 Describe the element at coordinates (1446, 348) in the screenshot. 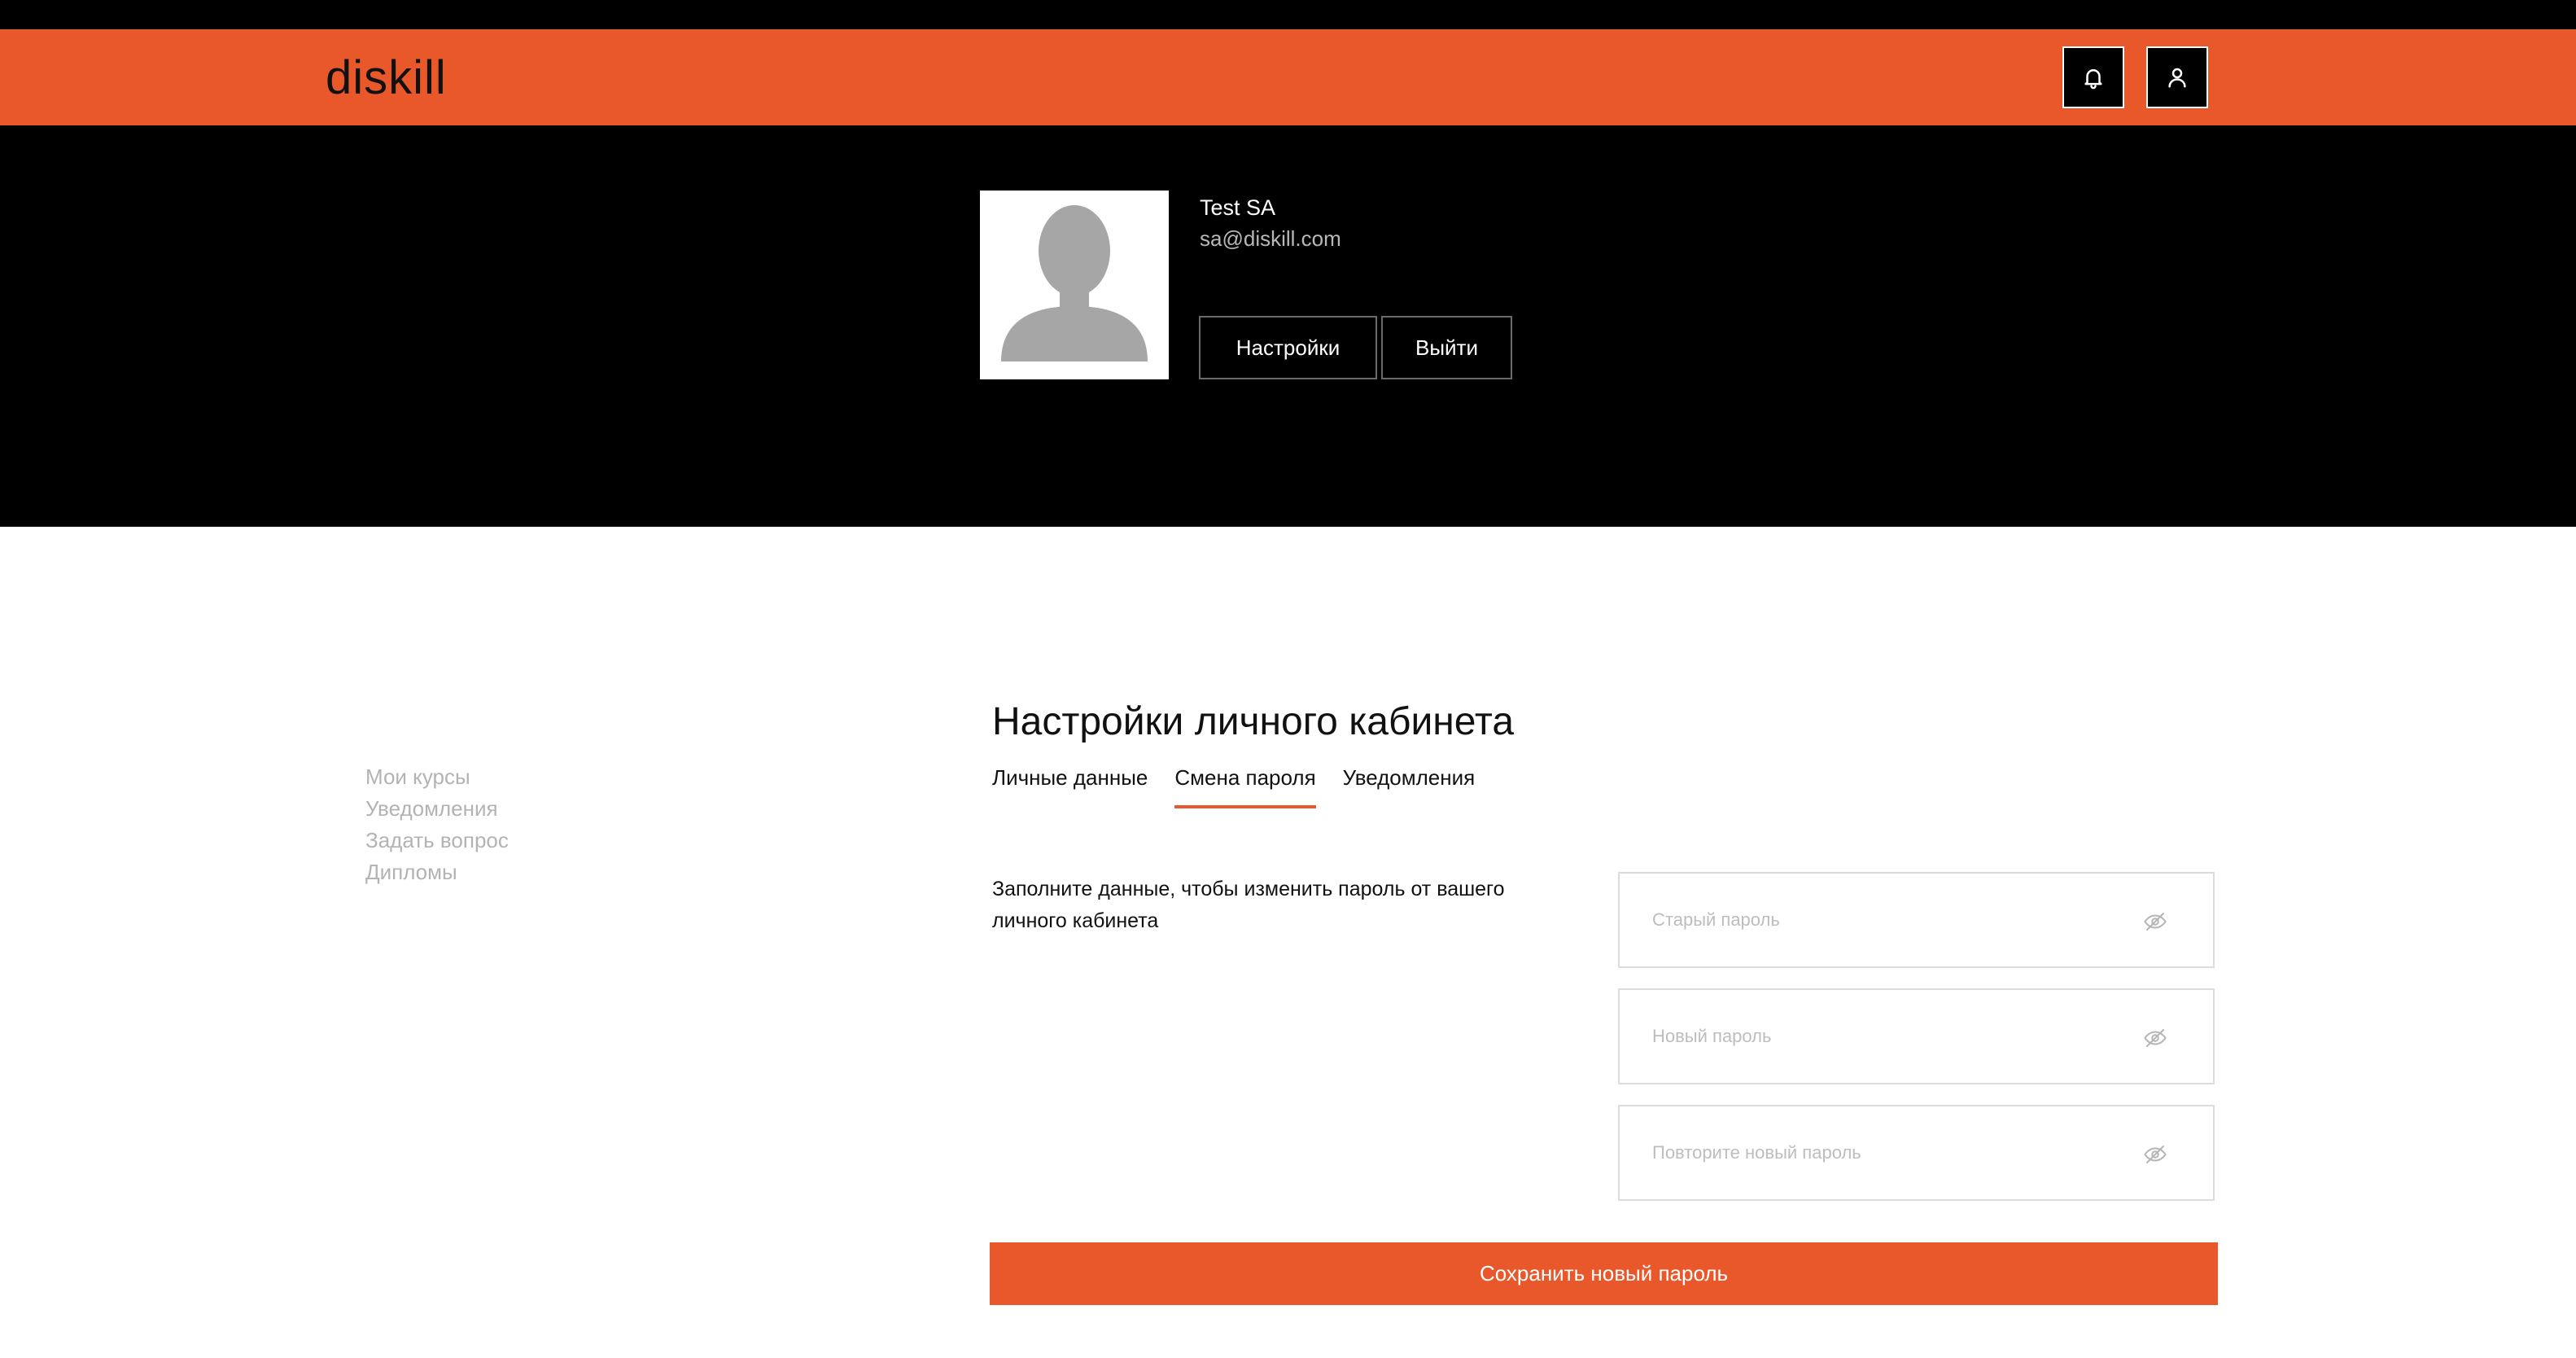

I see `logout-button: Выйти` at that location.